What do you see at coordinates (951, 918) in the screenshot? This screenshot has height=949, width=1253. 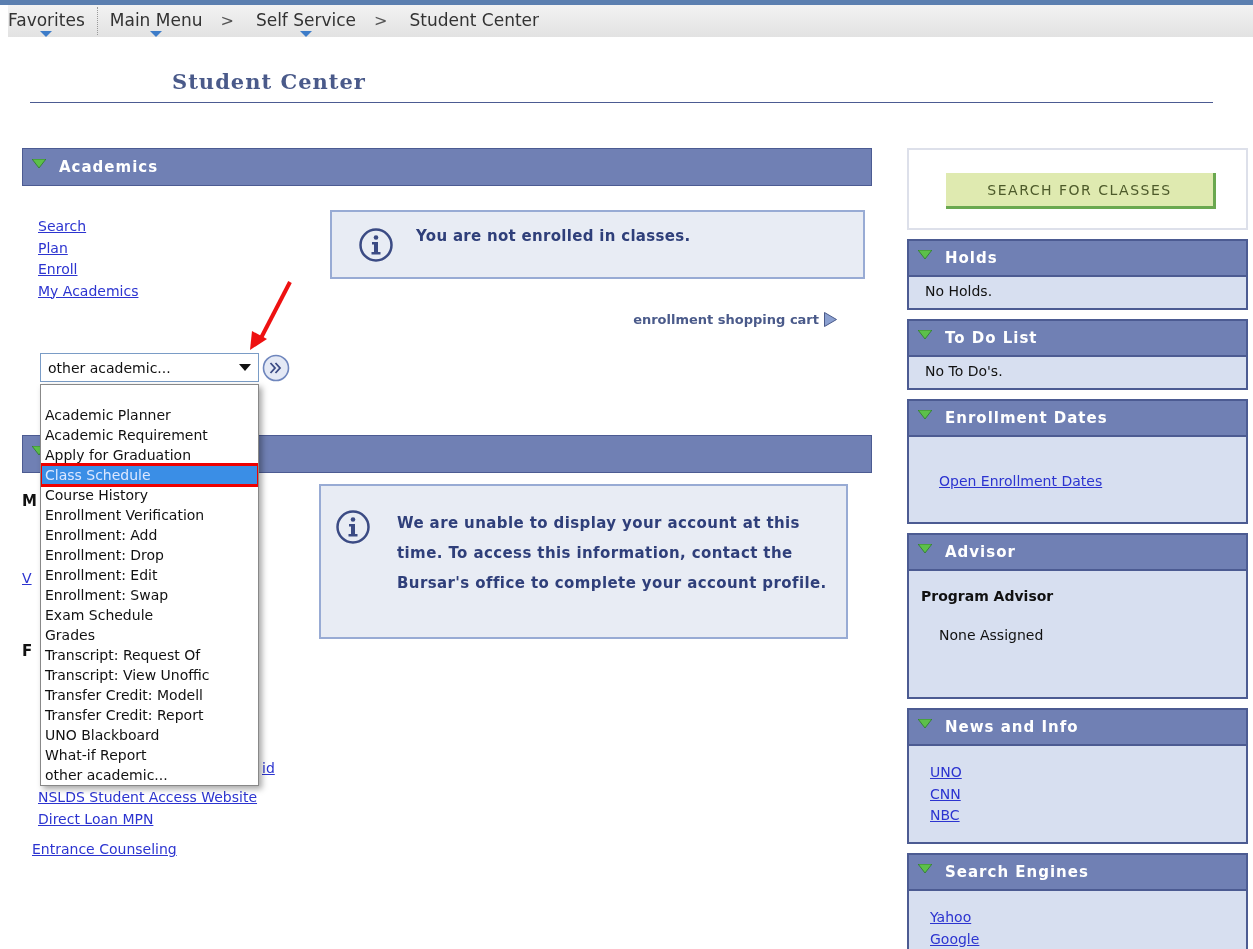 I see `link: Yahoo` at bounding box center [951, 918].